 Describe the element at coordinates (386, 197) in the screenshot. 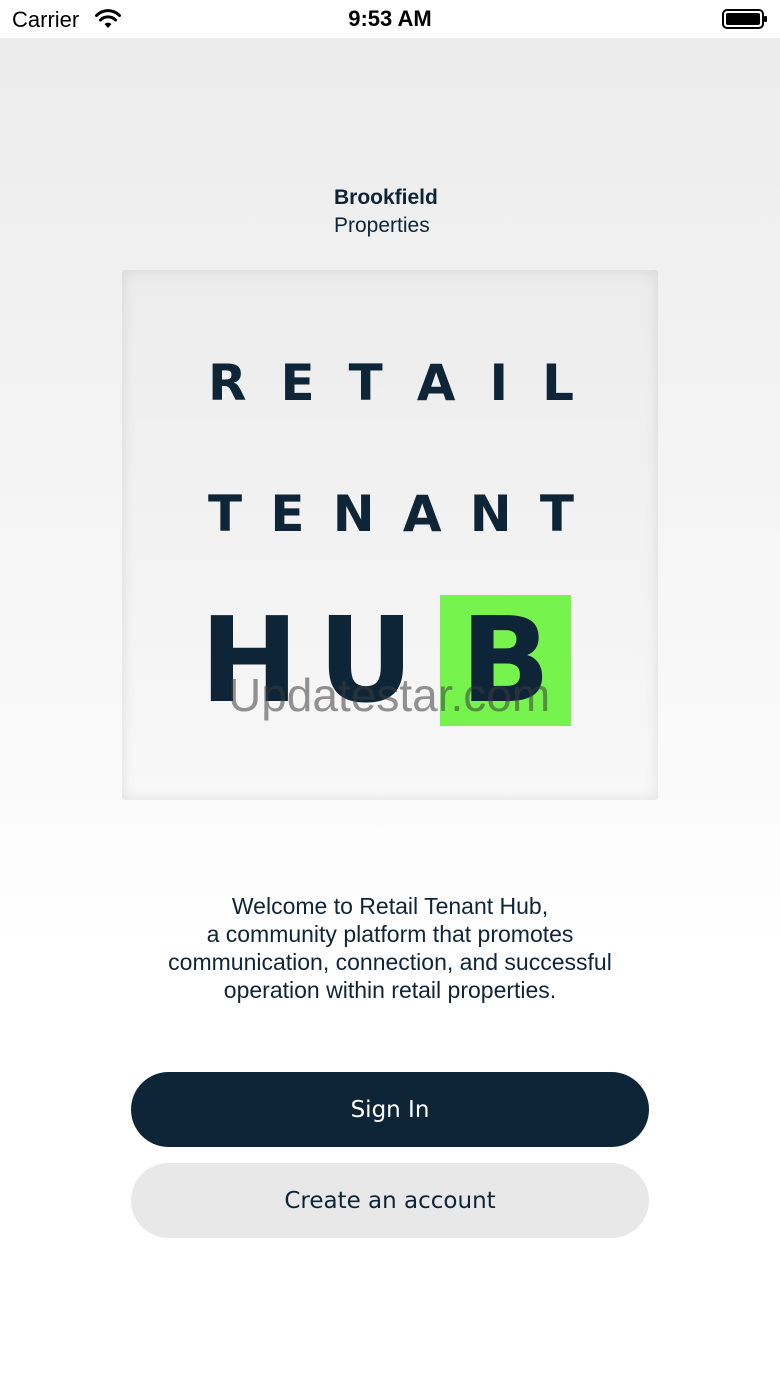

I see `brand-name: Brookfield` at that location.